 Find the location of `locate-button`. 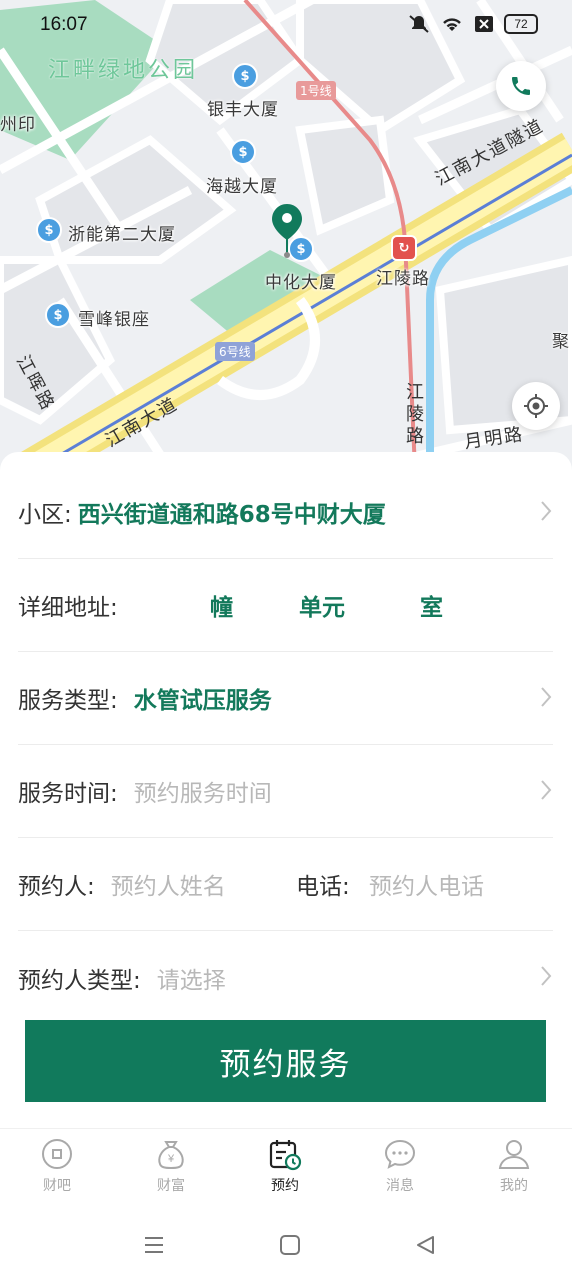

locate-button is located at coordinates (536, 406).